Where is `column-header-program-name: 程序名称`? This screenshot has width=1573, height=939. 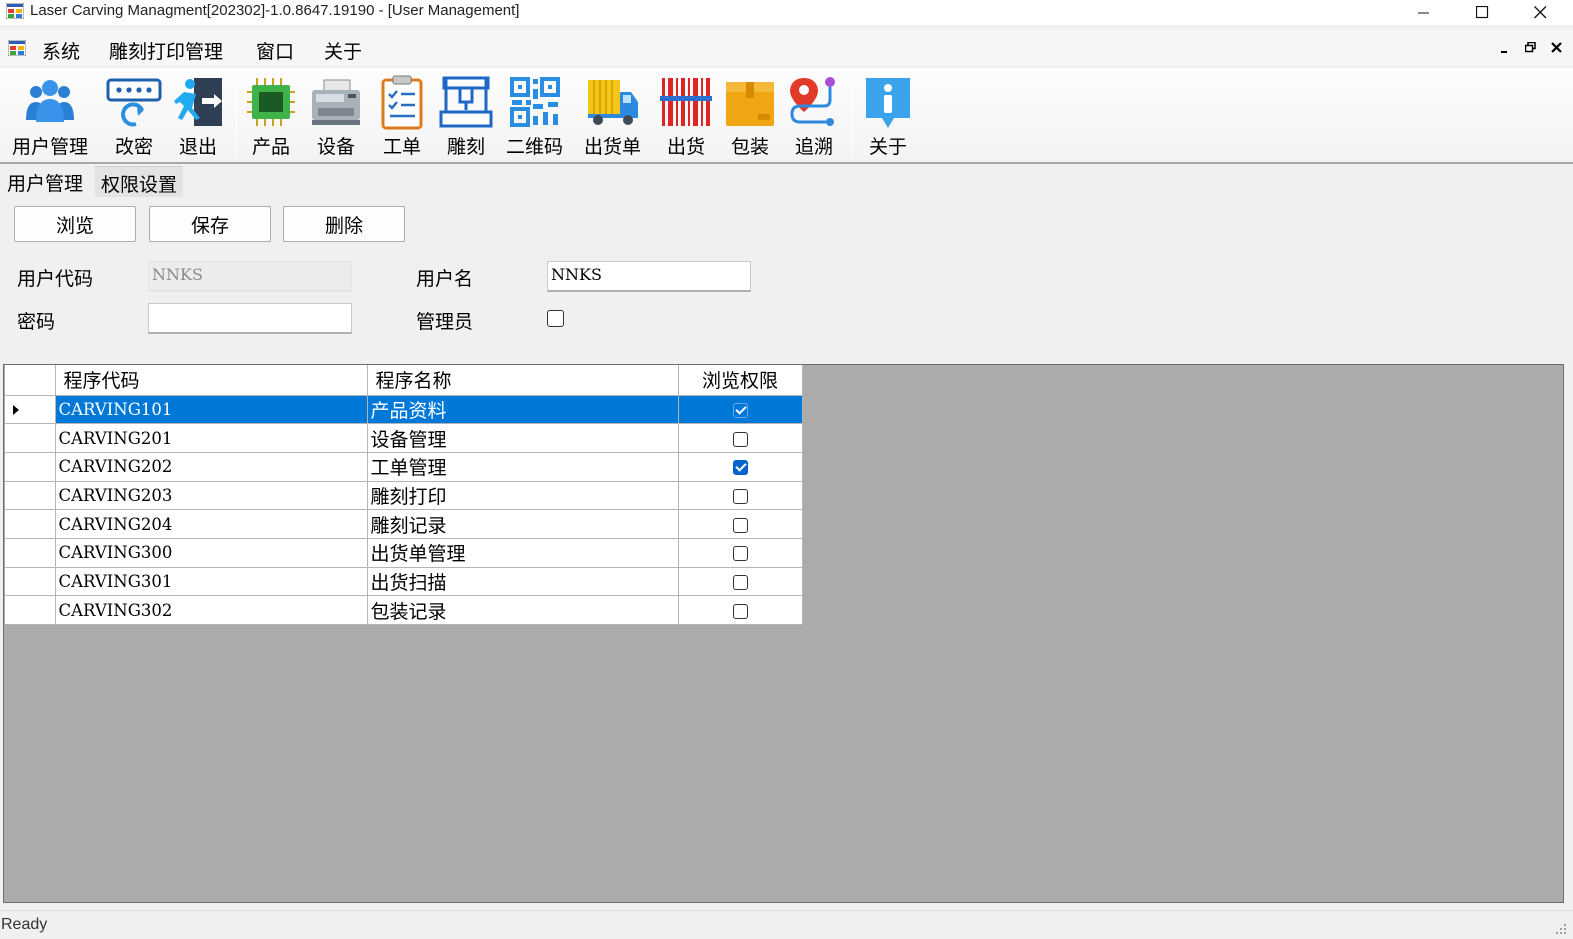
column-header-program-name: 程序名称 is located at coordinates (523, 380).